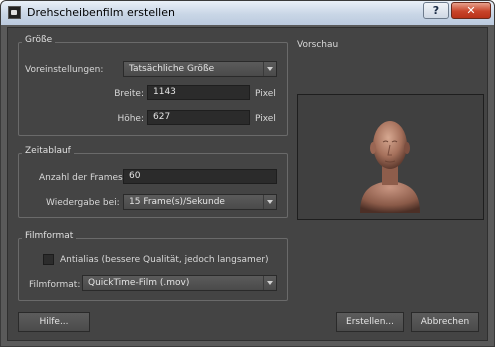 The height and width of the screenshot is (347, 495). What do you see at coordinates (445, 322) in the screenshot?
I see `cancel-button: Abbrechen` at bounding box center [445, 322].